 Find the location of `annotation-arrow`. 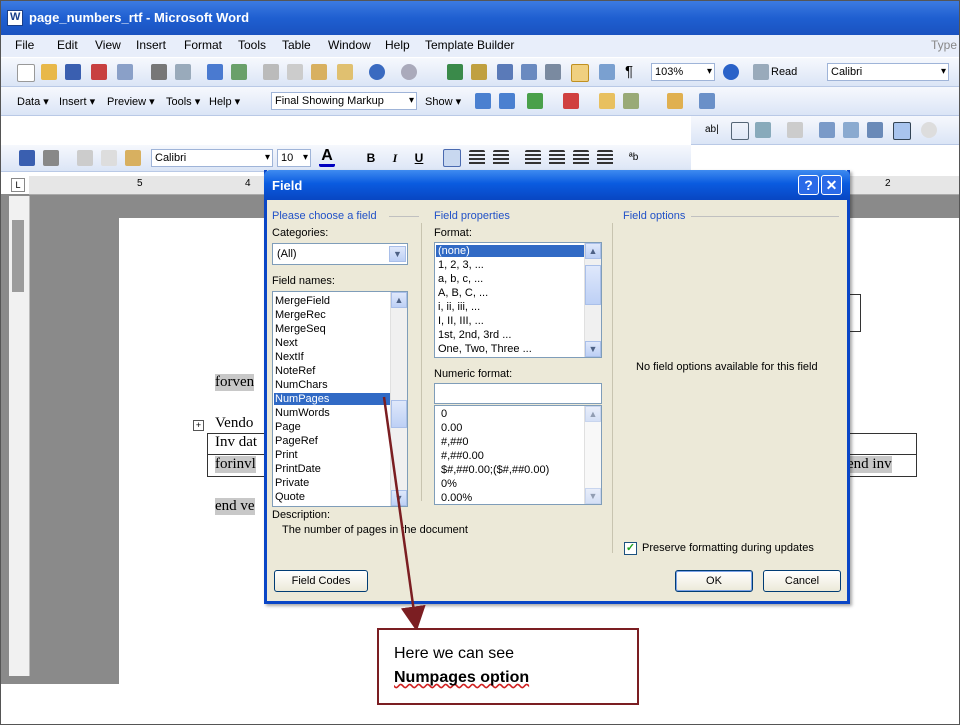

annotation-arrow is located at coordinates (404, 514).